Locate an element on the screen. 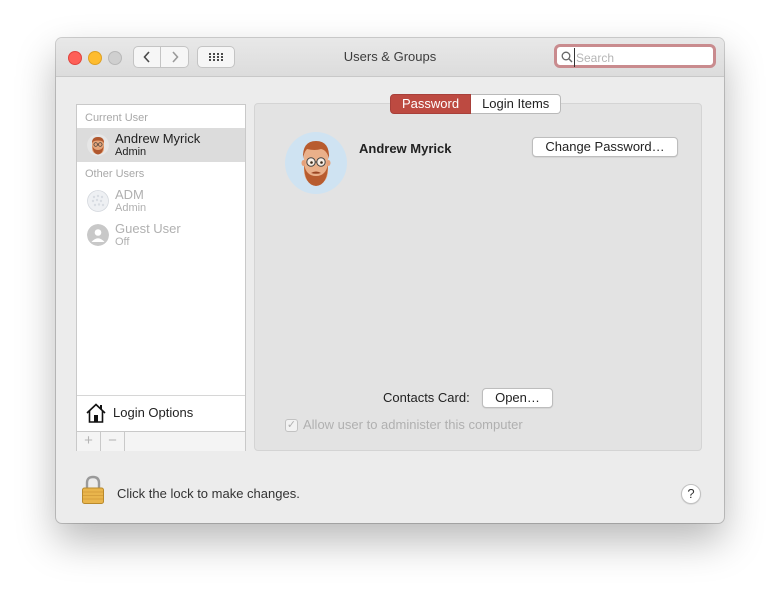  user-name: Guest User is located at coordinates (148, 228).